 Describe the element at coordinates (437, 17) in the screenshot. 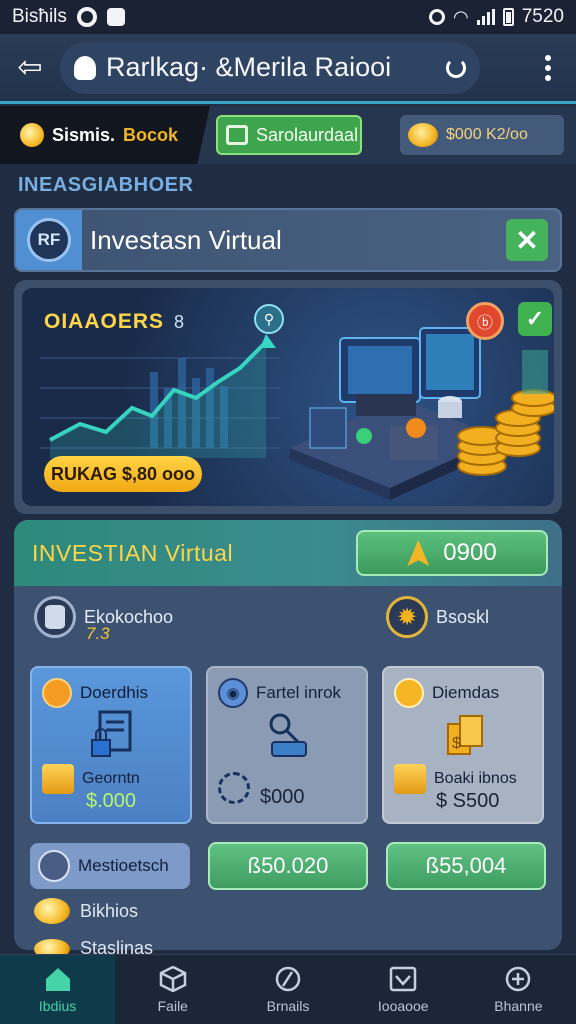

I see `vibrate-icon` at that location.